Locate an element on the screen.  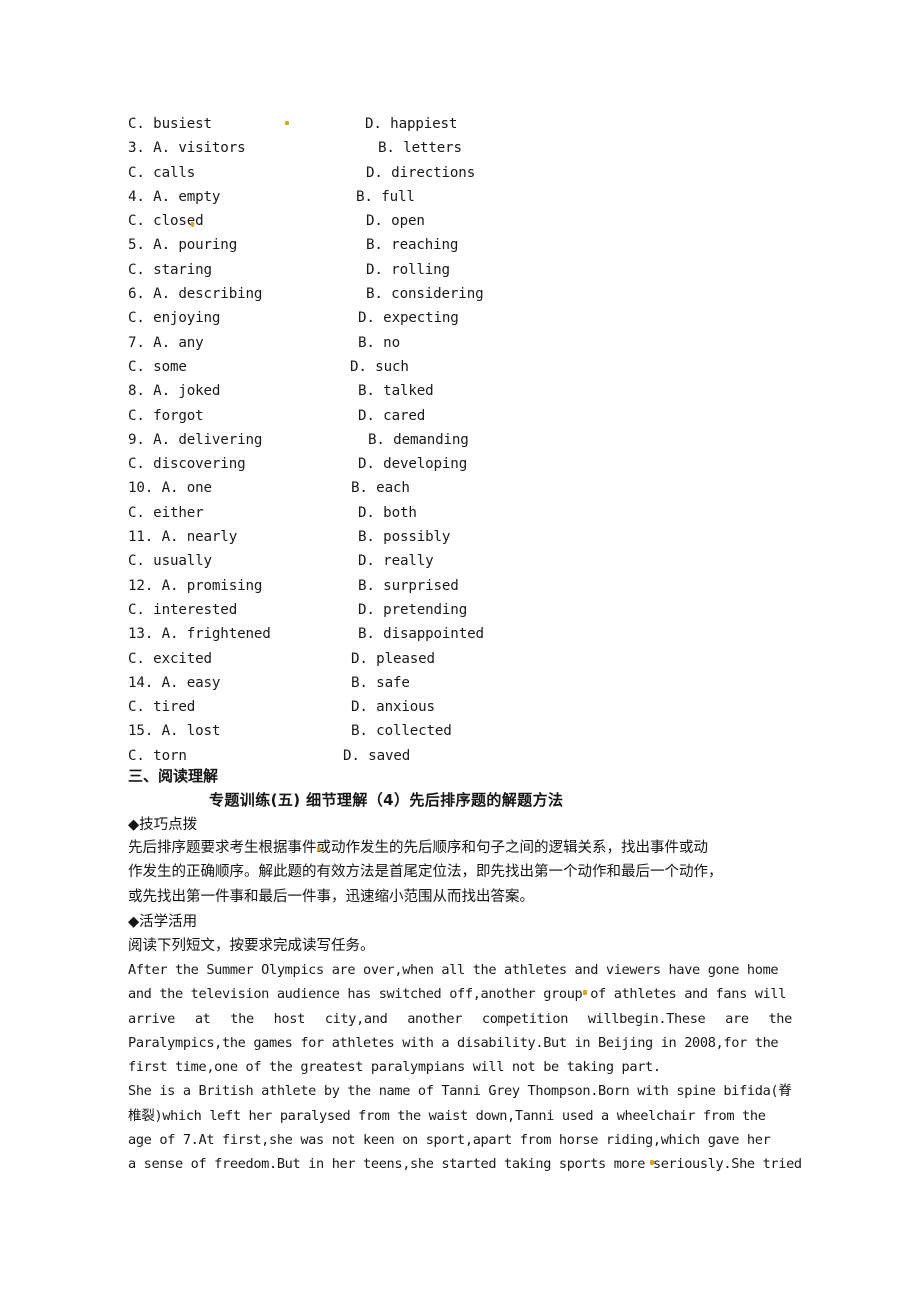
mc-option-row: C. excited D. pleased is located at coordinates (468, 659).